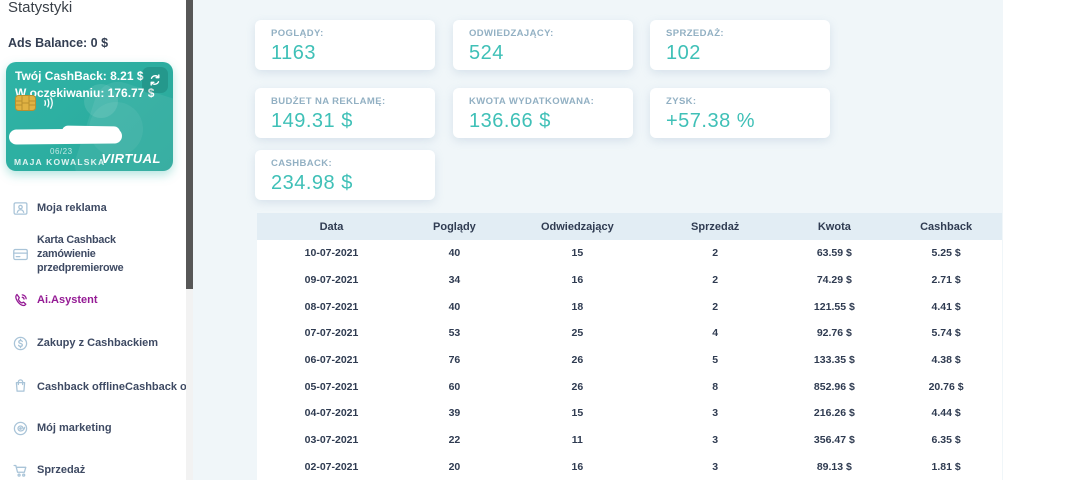  What do you see at coordinates (49, 103) in the screenshot?
I see `contactless-icon` at bounding box center [49, 103].